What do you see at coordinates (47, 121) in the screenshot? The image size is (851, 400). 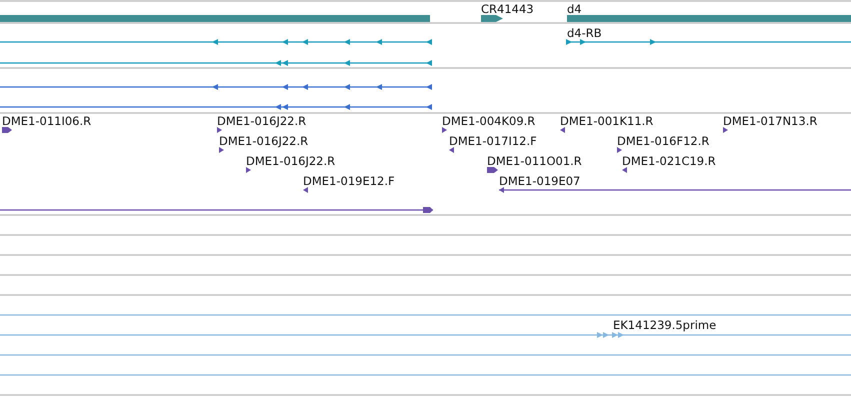 I see `est-label: DME1-011I06.R` at bounding box center [47, 121].